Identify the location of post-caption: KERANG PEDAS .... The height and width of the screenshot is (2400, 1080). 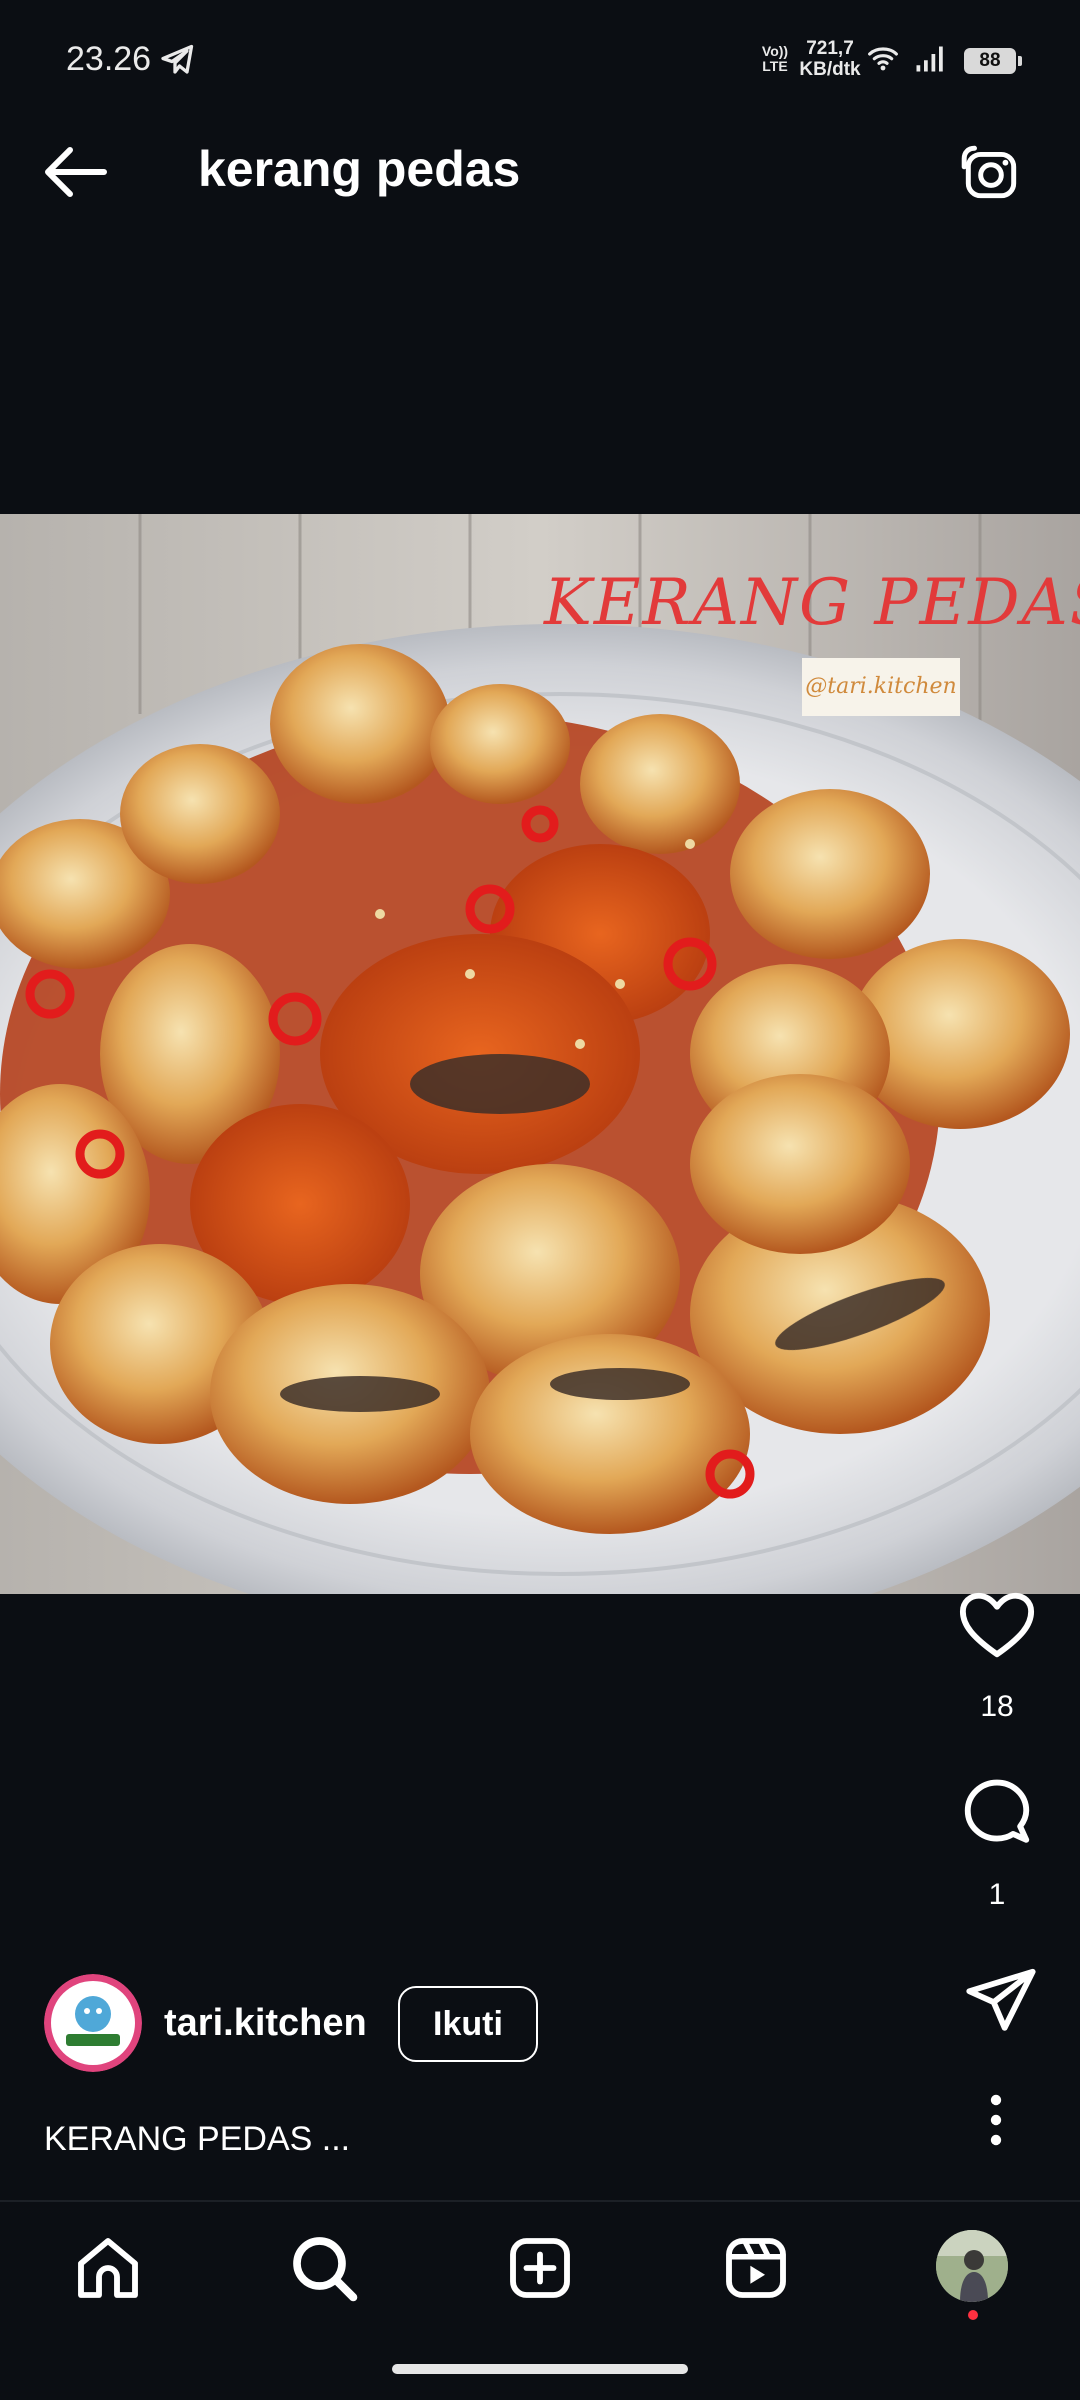
(197, 2139).